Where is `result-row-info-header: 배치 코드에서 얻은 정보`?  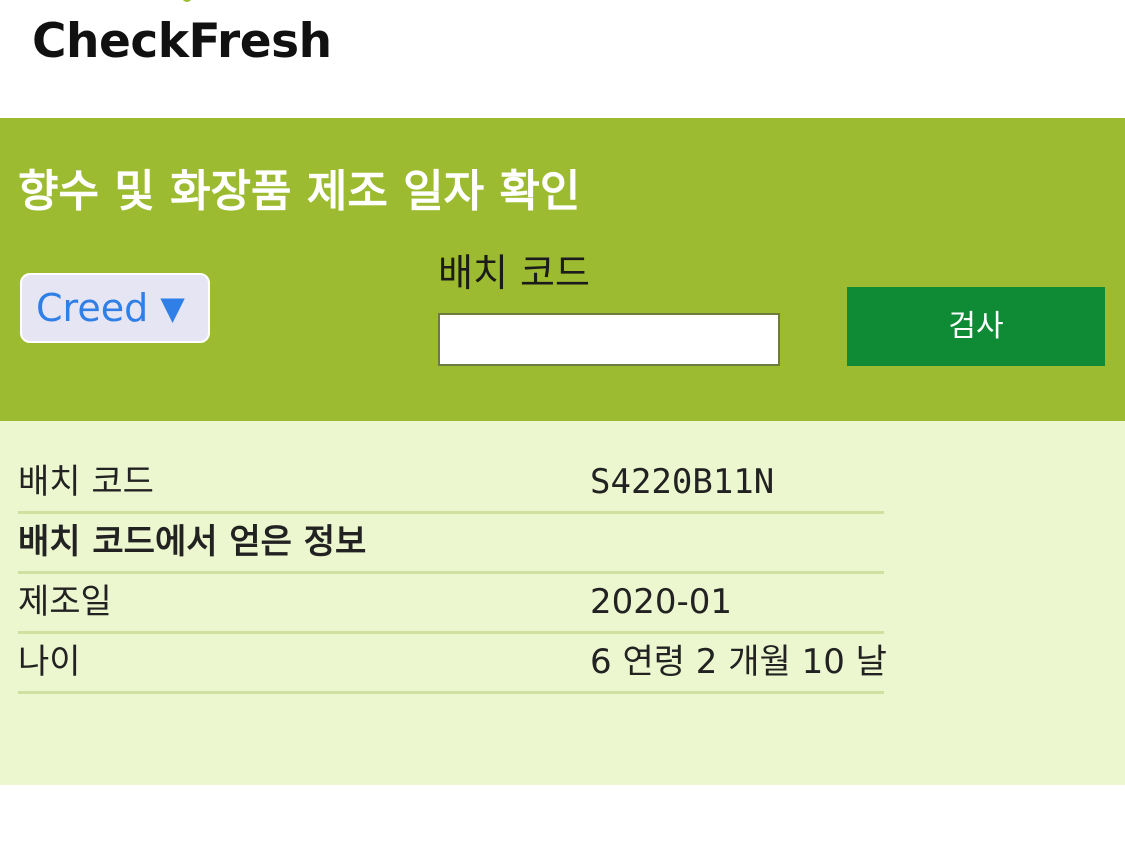
result-row-info-header: 배치 코드에서 얻은 정보 is located at coordinates (451, 544).